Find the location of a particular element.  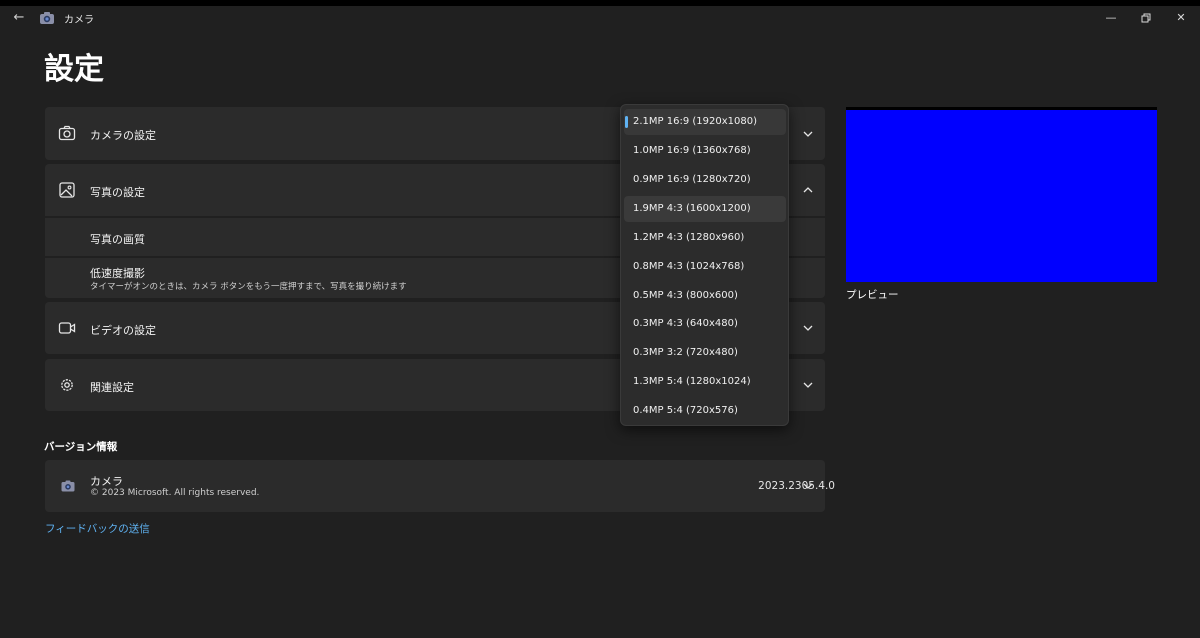

chevron-up-icon is located at coordinates (808, 190).